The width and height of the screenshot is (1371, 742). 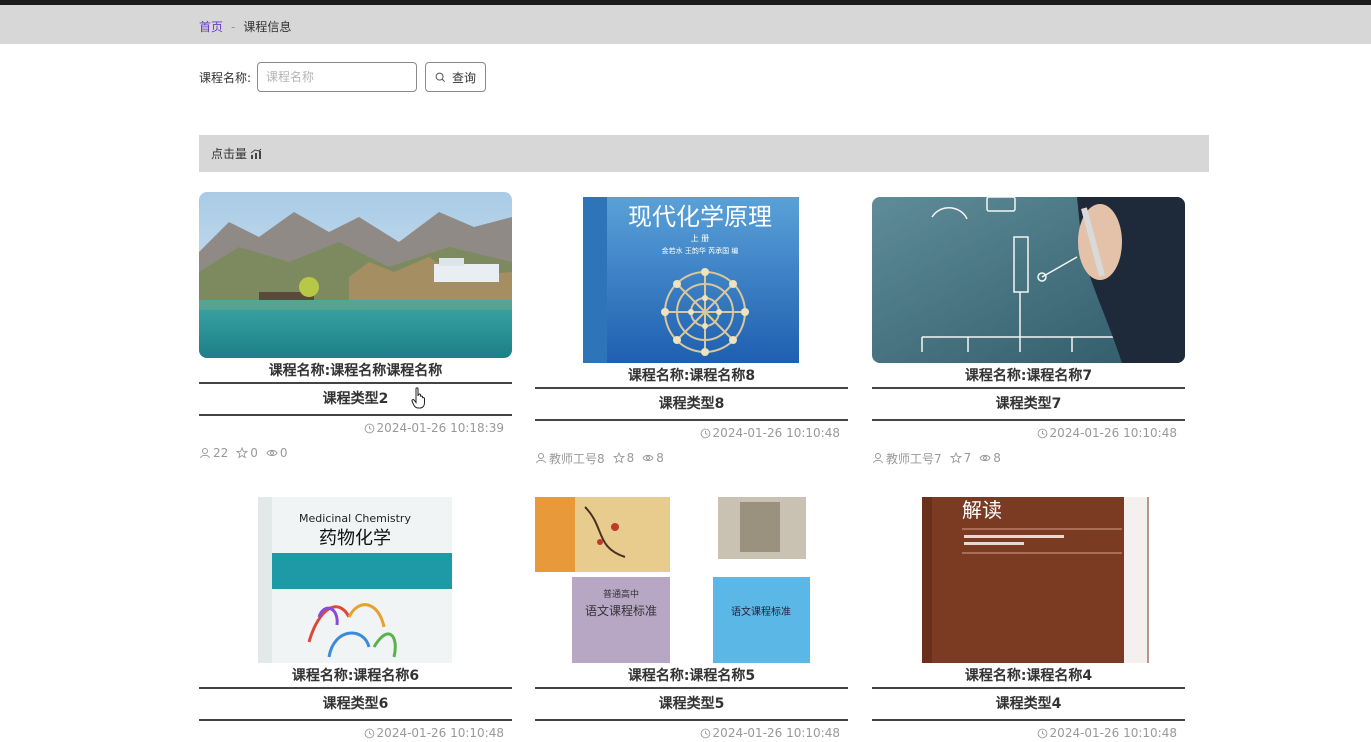 What do you see at coordinates (254, 453) in the screenshot?
I see `favorite-value: 0` at bounding box center [254, 453].